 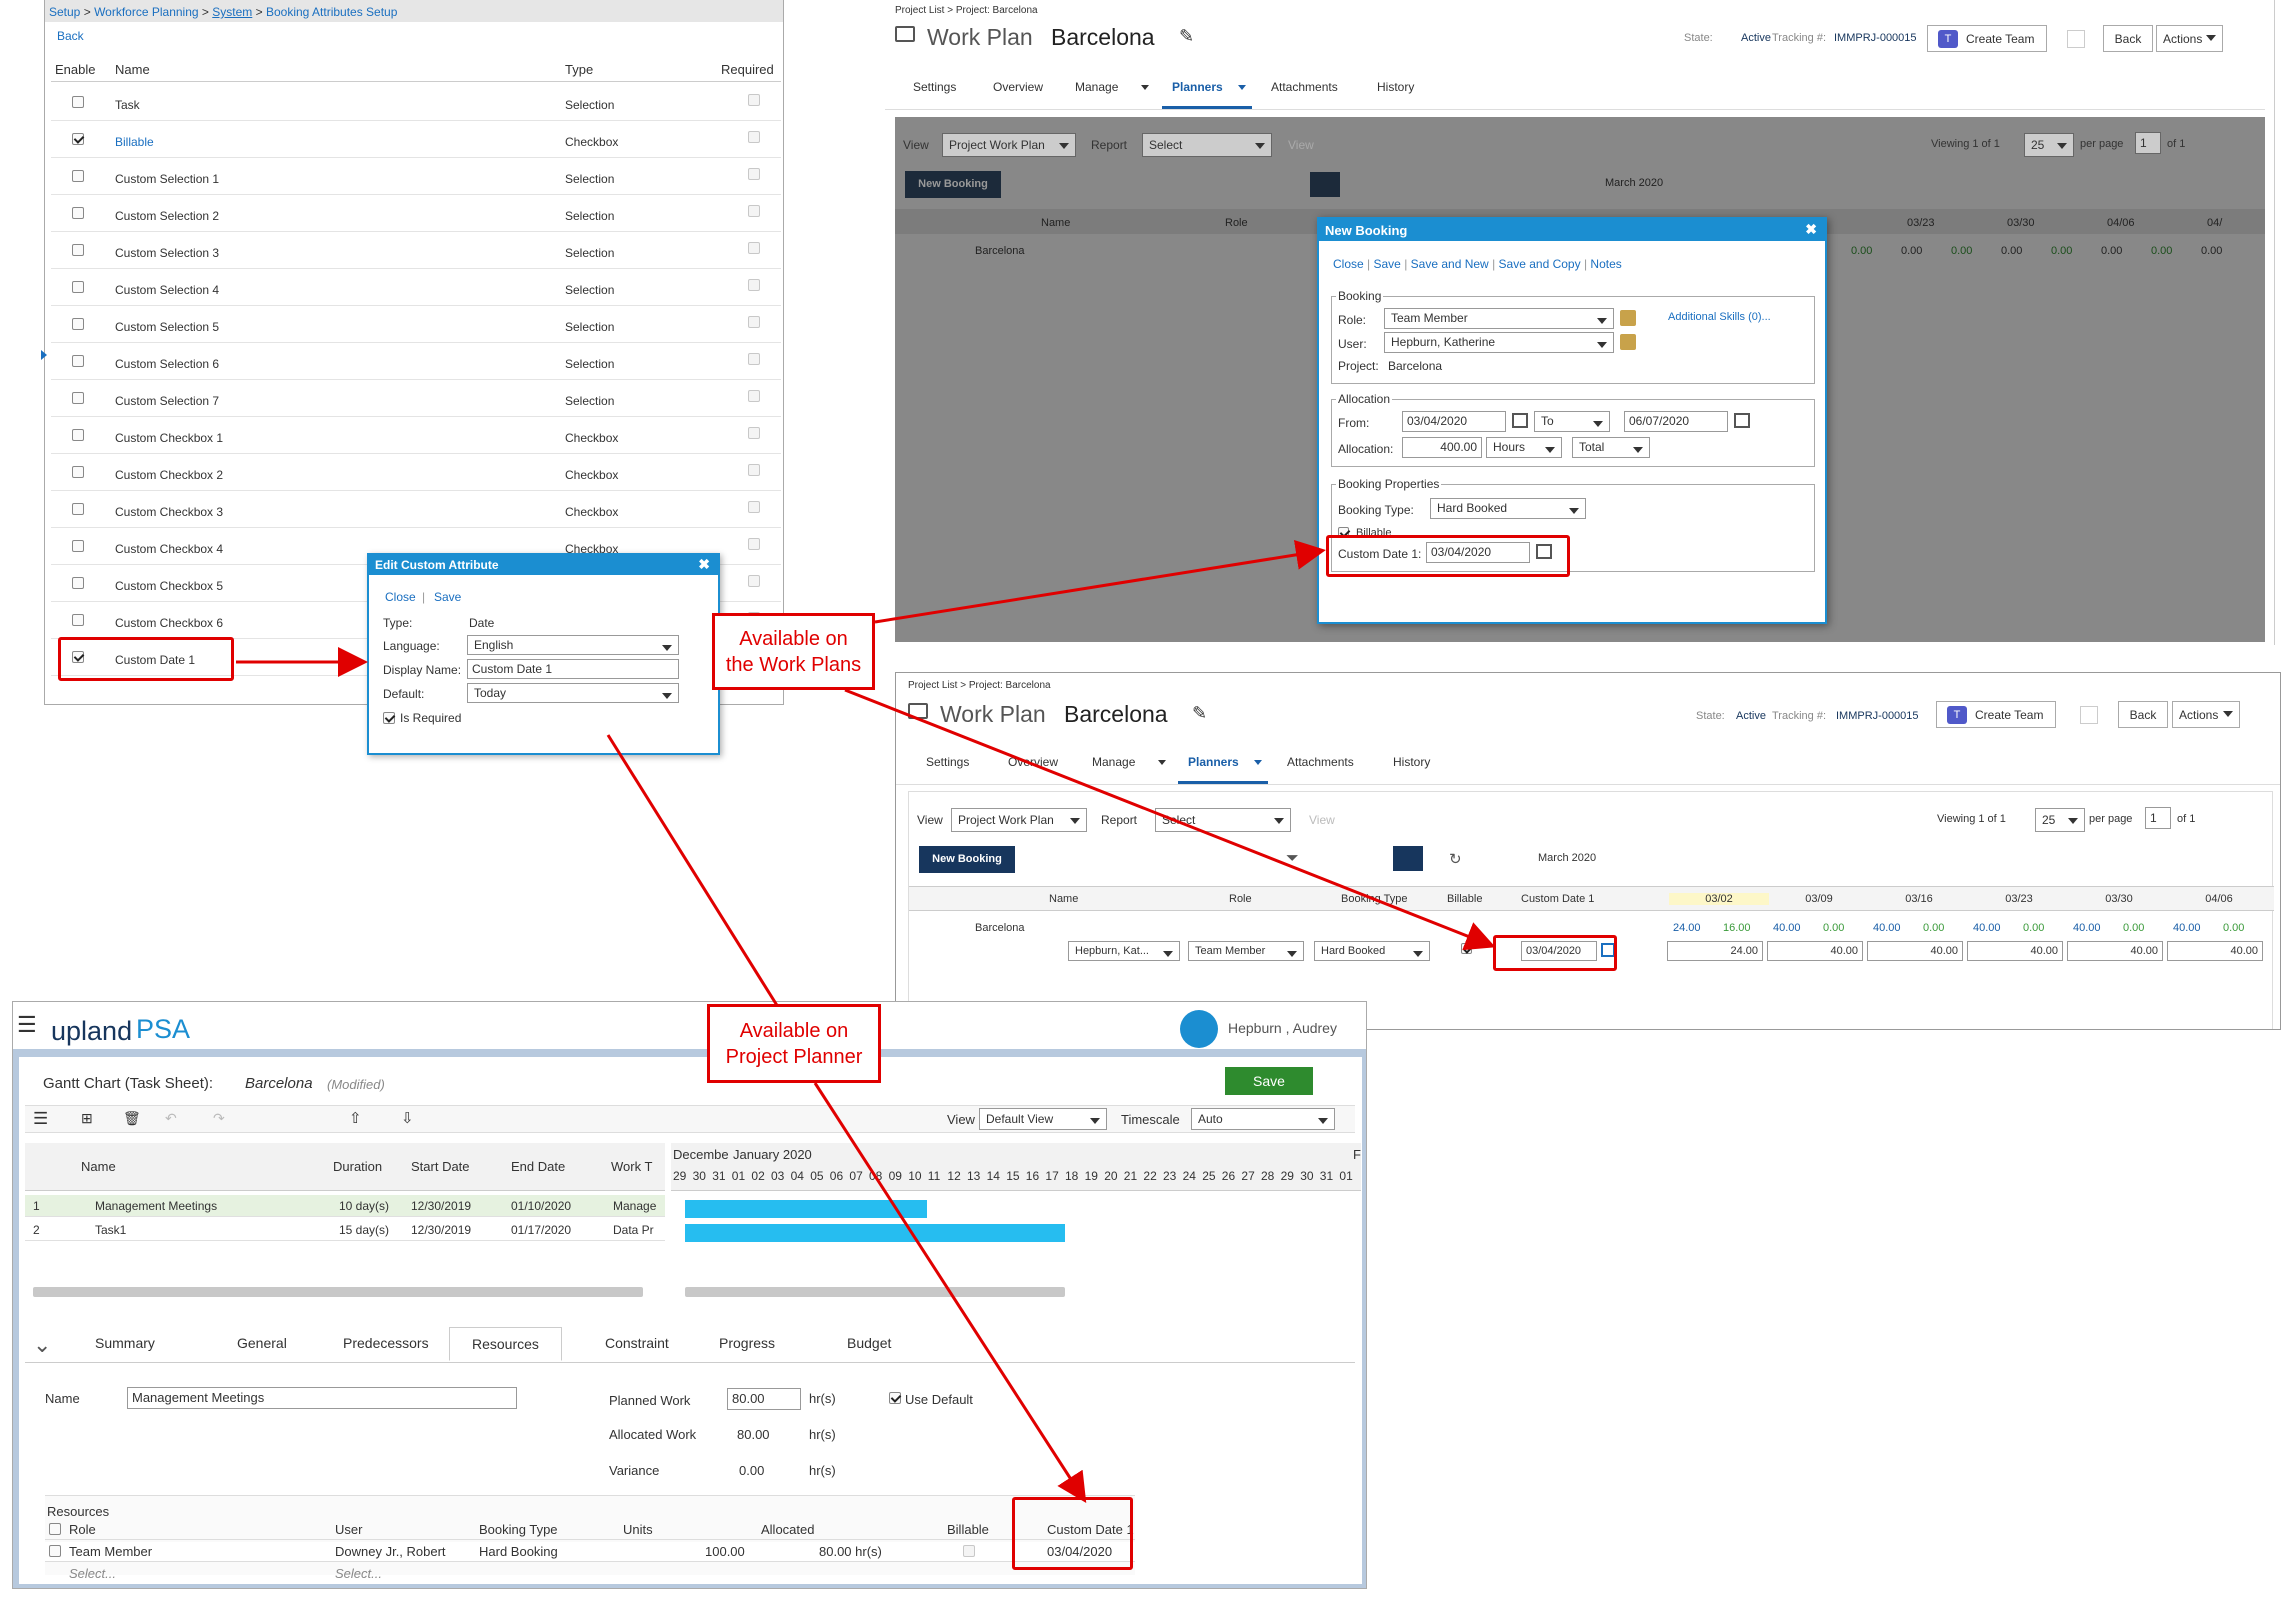 What do you see at coordinates (1611, 447) in the screenshot?
I see `total-select: Total` at bounding box center [1611, 447].